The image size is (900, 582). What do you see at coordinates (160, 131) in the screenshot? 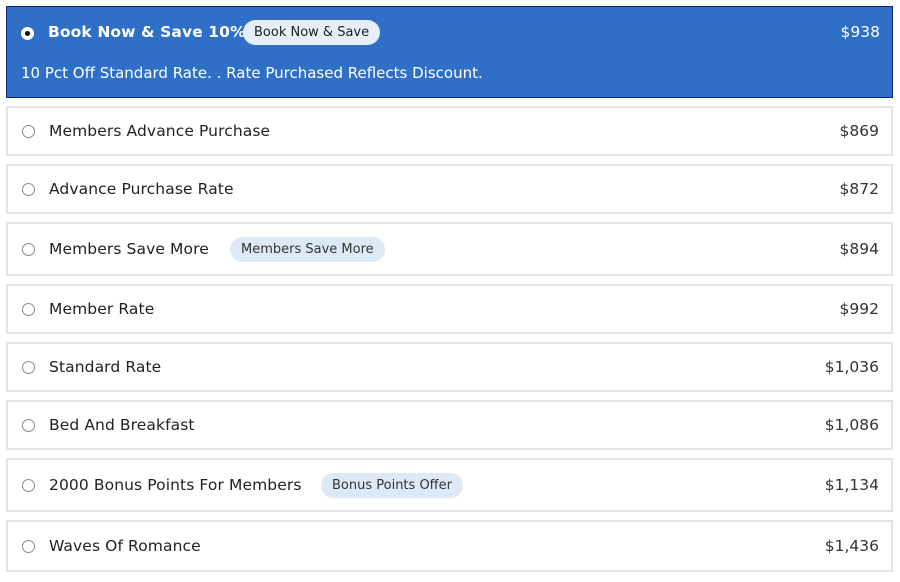
I see `rate-name: Members Advance Purchase` at bounding box center [160, 131].